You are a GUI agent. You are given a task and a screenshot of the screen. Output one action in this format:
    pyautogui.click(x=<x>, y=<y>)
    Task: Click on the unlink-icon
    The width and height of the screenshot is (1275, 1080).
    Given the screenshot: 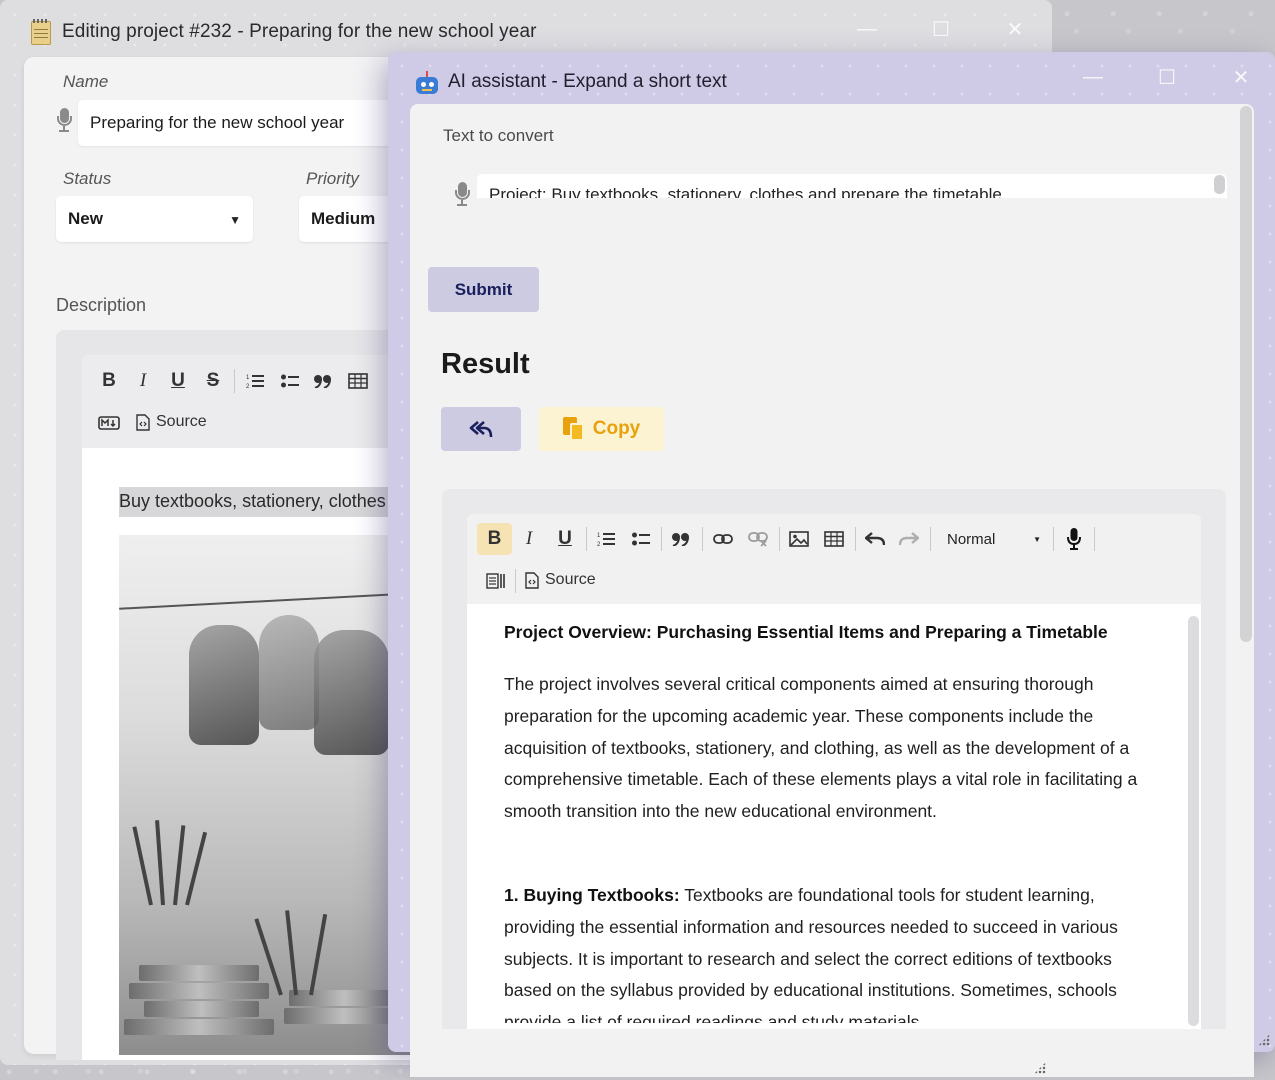 What is the action you would take?
    pyautogui.click(x=758, y=539)
    